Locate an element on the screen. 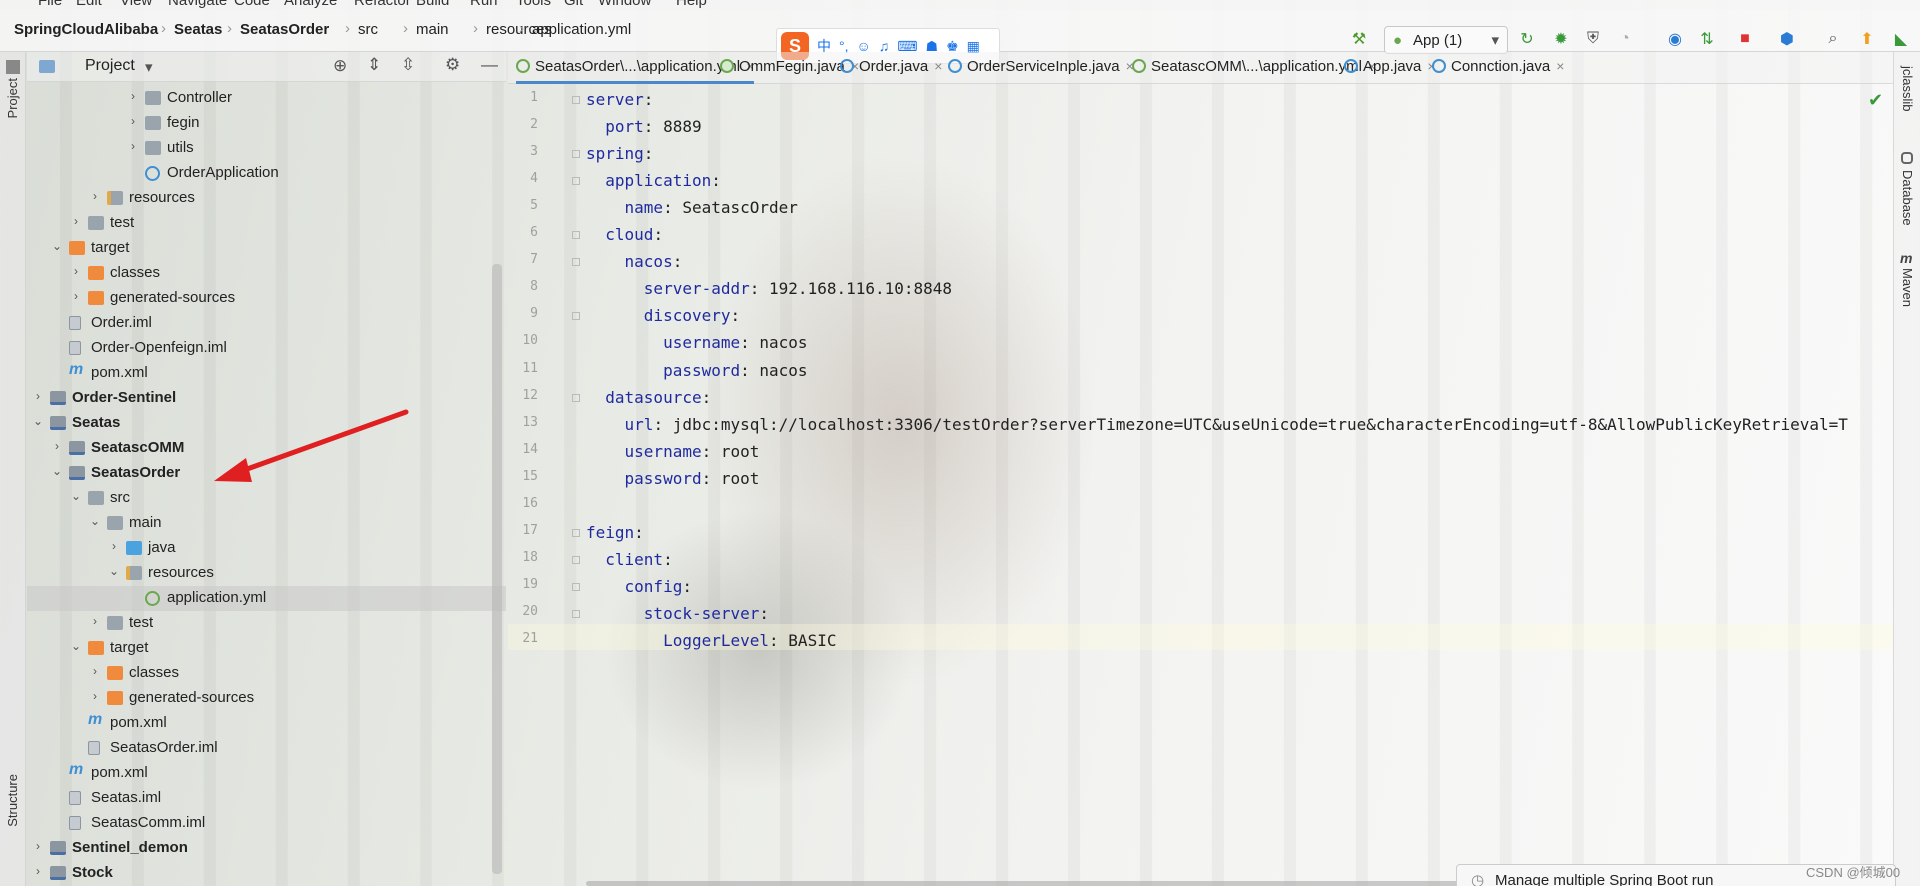  horizontal-scrollbar is located at coordinates (1036, 883).